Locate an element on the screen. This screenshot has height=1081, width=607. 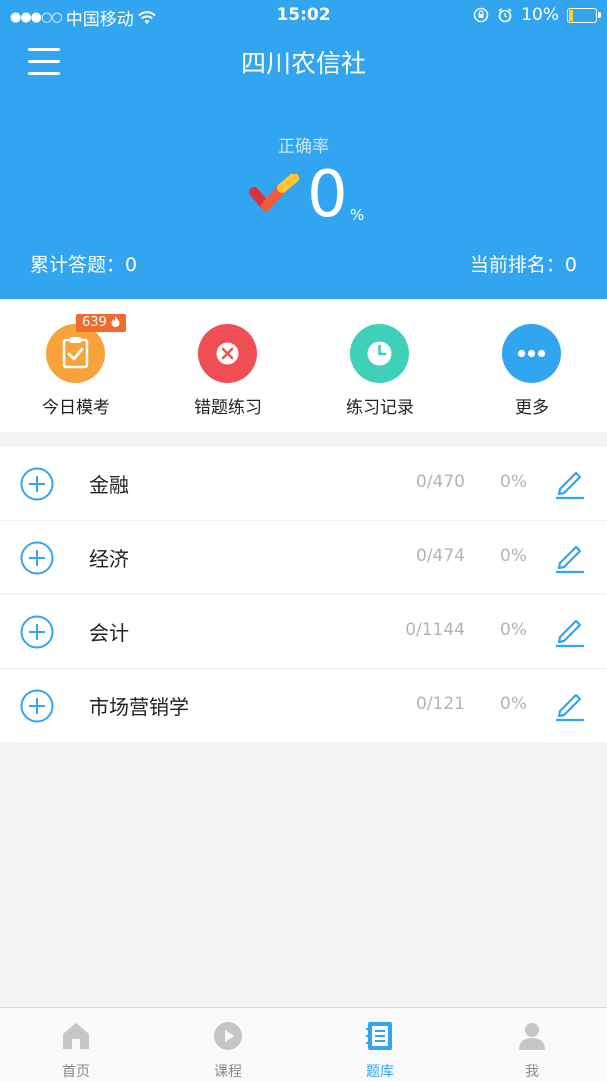
check-icon is located at coordinates (274, 192).